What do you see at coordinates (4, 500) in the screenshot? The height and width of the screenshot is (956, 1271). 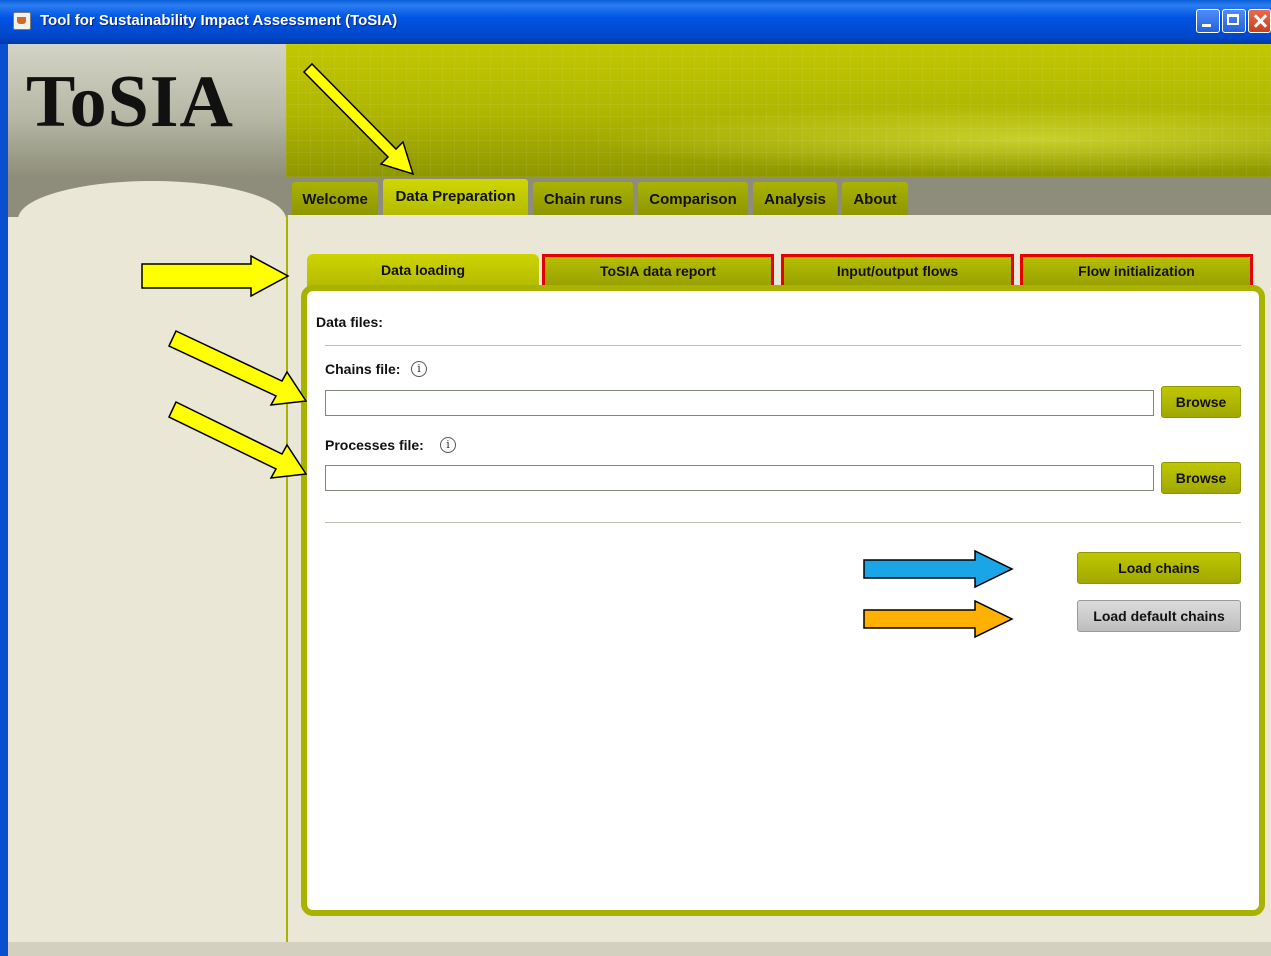 I see `window-left-border` at bounding box center [4, 500].